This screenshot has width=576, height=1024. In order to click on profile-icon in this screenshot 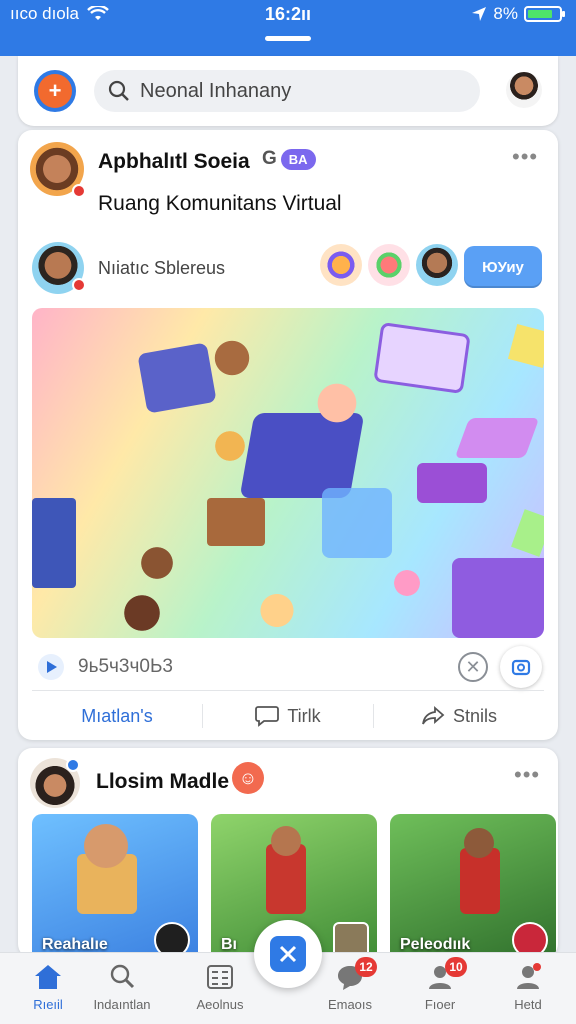, I will do `click(528, 977)`.